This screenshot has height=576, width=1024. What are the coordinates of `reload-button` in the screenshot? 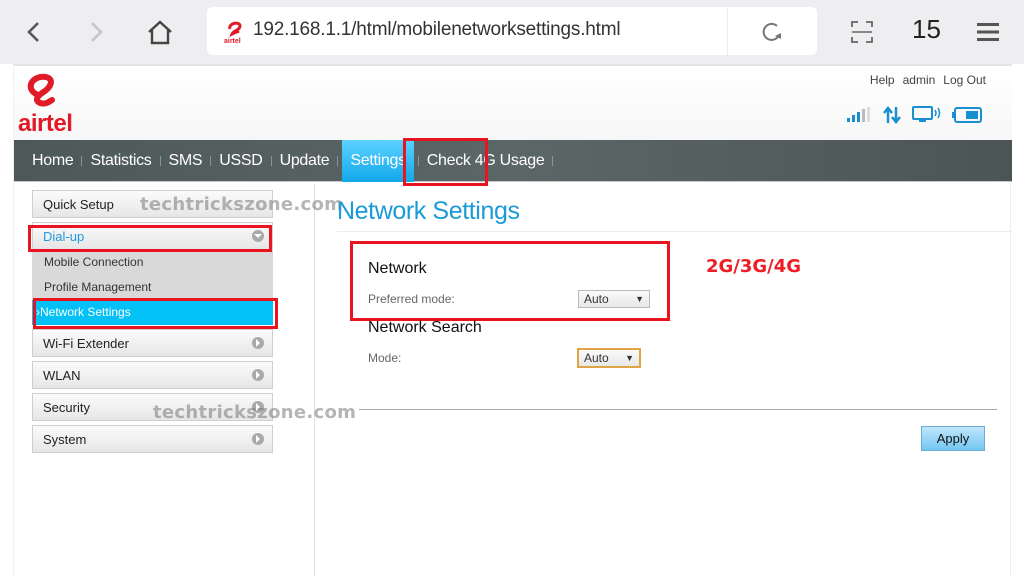 It's located at (772, 32).